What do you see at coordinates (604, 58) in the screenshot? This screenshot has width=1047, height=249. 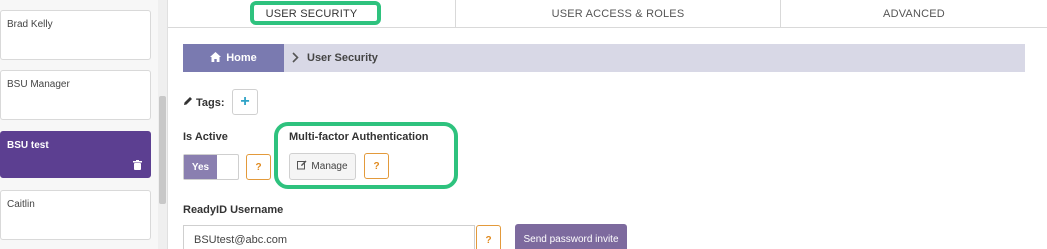 I see `breadcrumb: Home User Security` at bounding box center [604, 58].